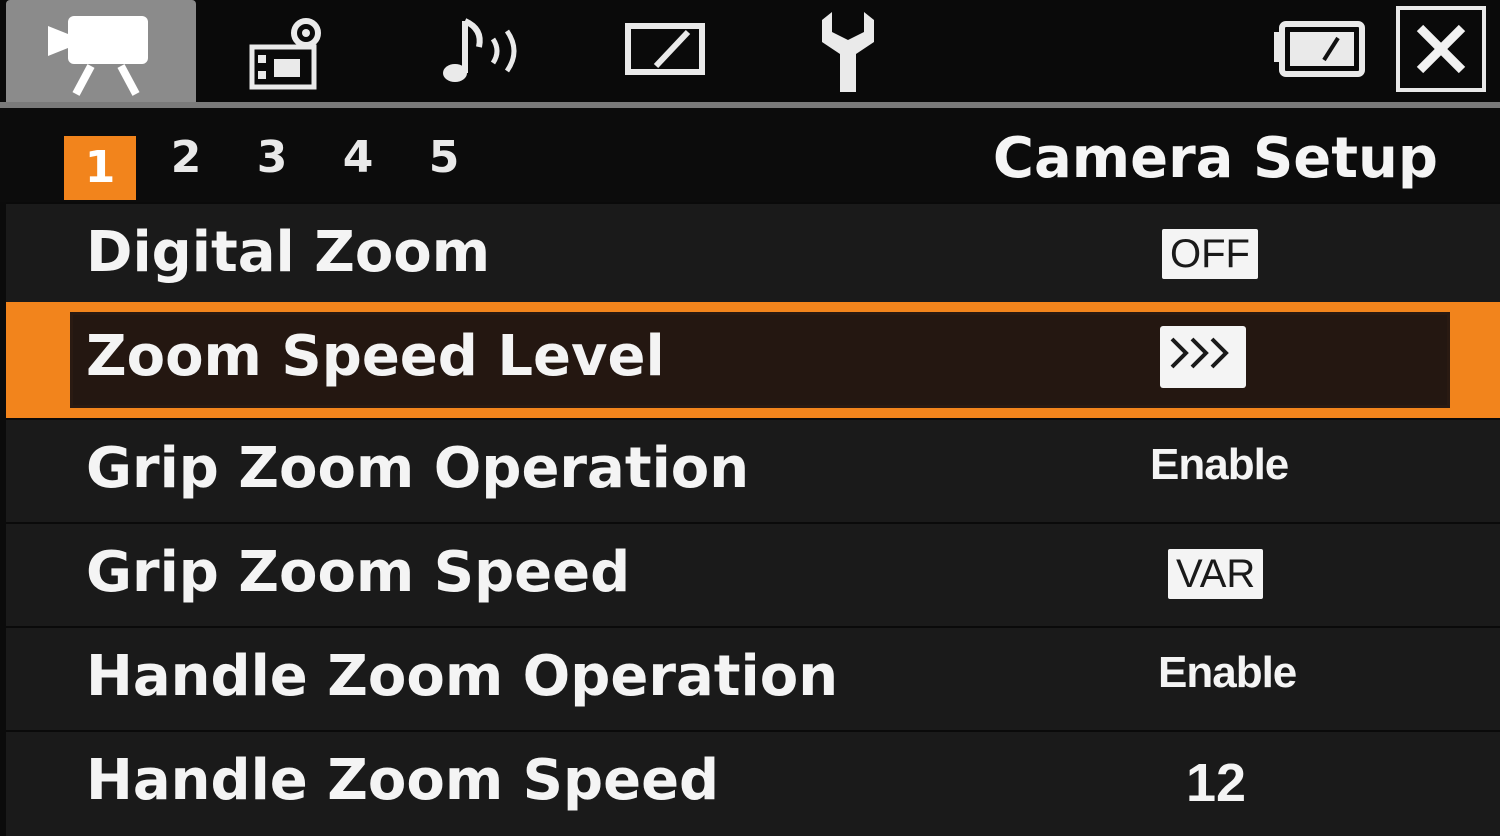 This screenshot has height=836, width=1500. What do you see at coordinates (358, 158) in the screenshot?
I see `page-4: 4` at bounding box center [358, 158].